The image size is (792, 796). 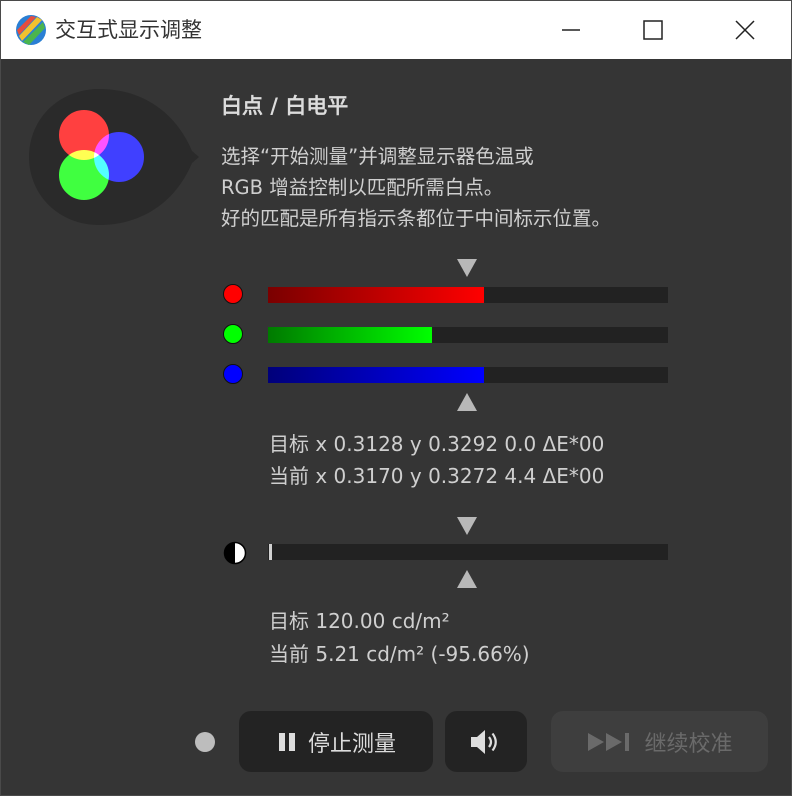 I want to click on blue-gain-bar, so click(x=468, y=375).